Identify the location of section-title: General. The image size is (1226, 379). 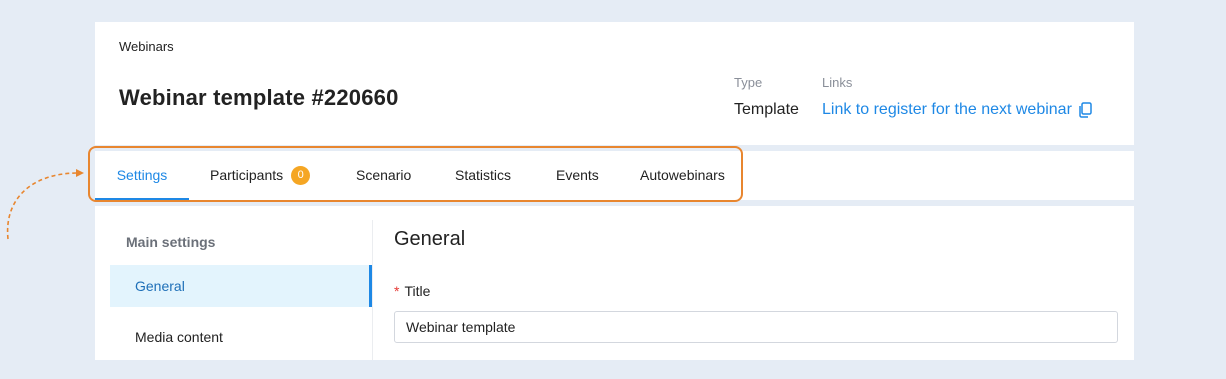
(430, 239).